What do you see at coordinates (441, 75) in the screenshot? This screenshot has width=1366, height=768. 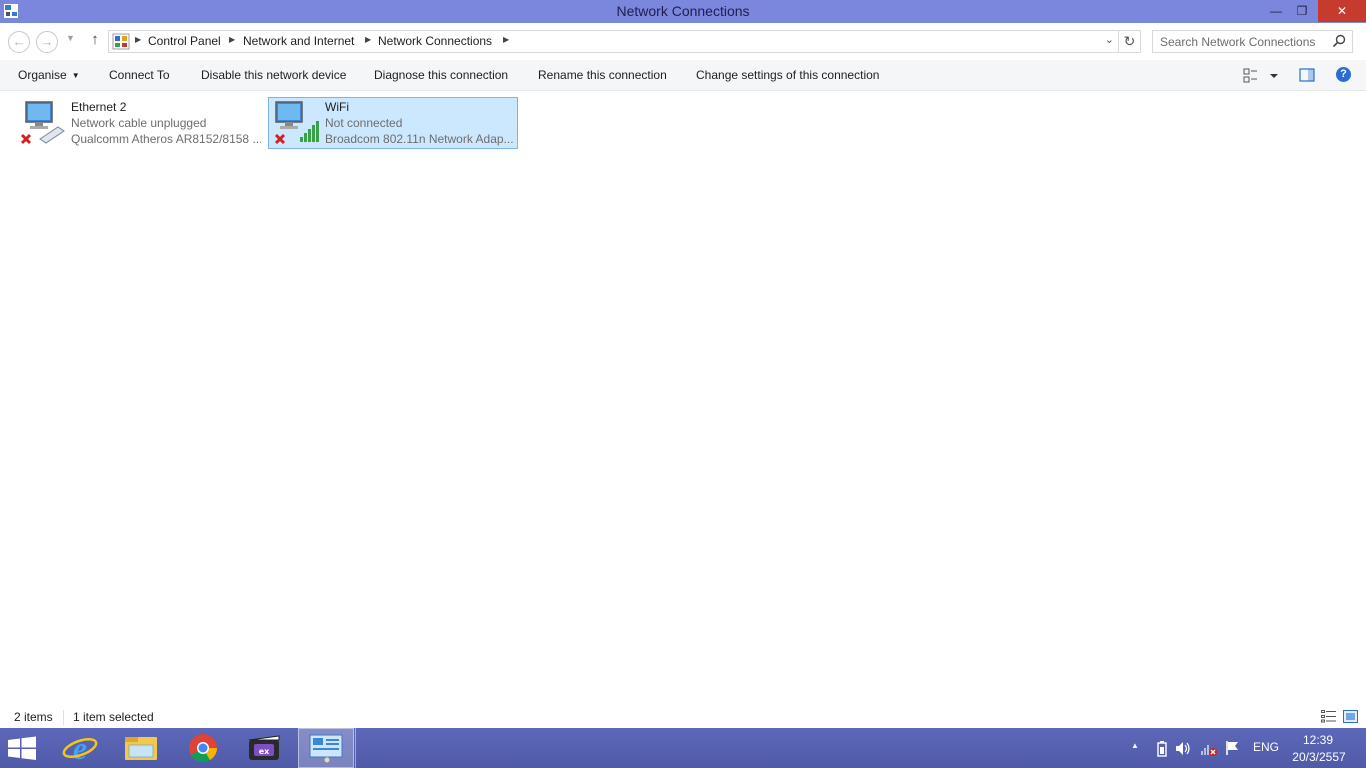 I see `diagnose-button: Diagnose this connection` at bounding box center [441, 75].